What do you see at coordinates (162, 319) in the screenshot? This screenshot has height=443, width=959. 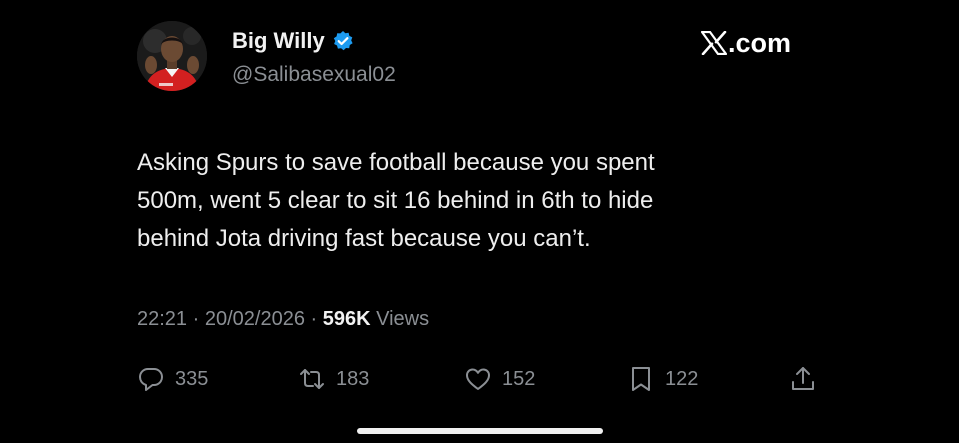 I see `tweet-time: 22:21` at bounding box center [162, 319].